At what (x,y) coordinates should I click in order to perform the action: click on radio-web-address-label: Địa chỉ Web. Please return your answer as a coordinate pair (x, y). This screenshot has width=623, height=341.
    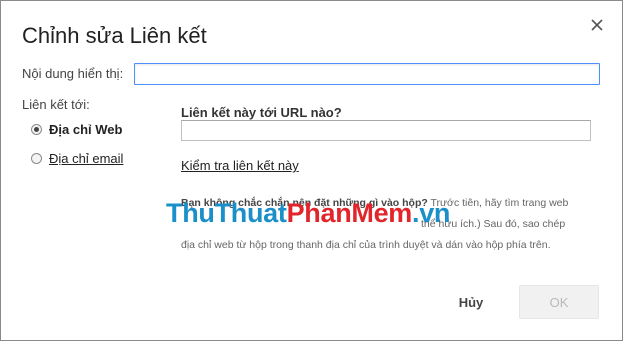
    Looking at the image, I should click on (86, 129).